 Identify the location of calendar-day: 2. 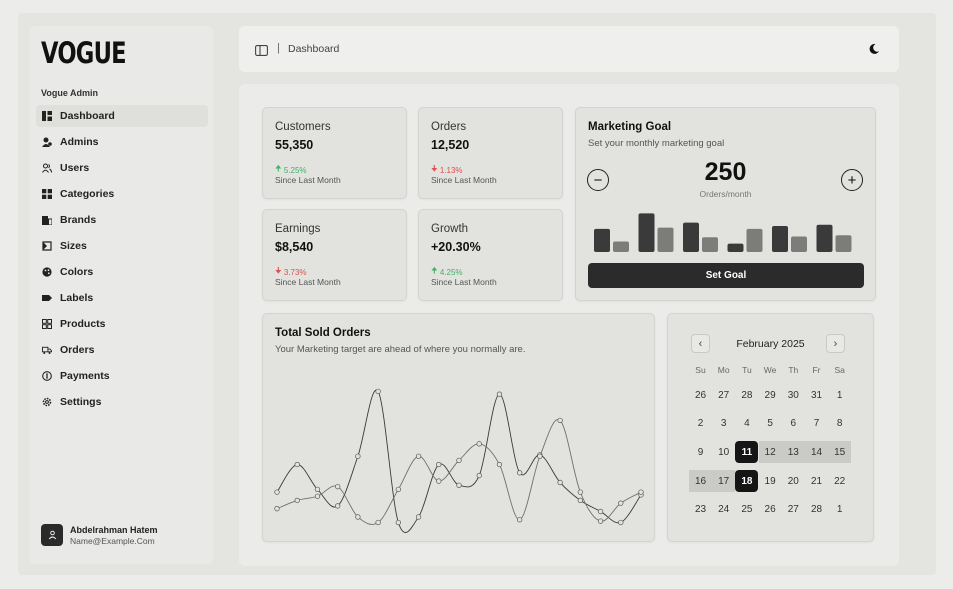
(700, 424).